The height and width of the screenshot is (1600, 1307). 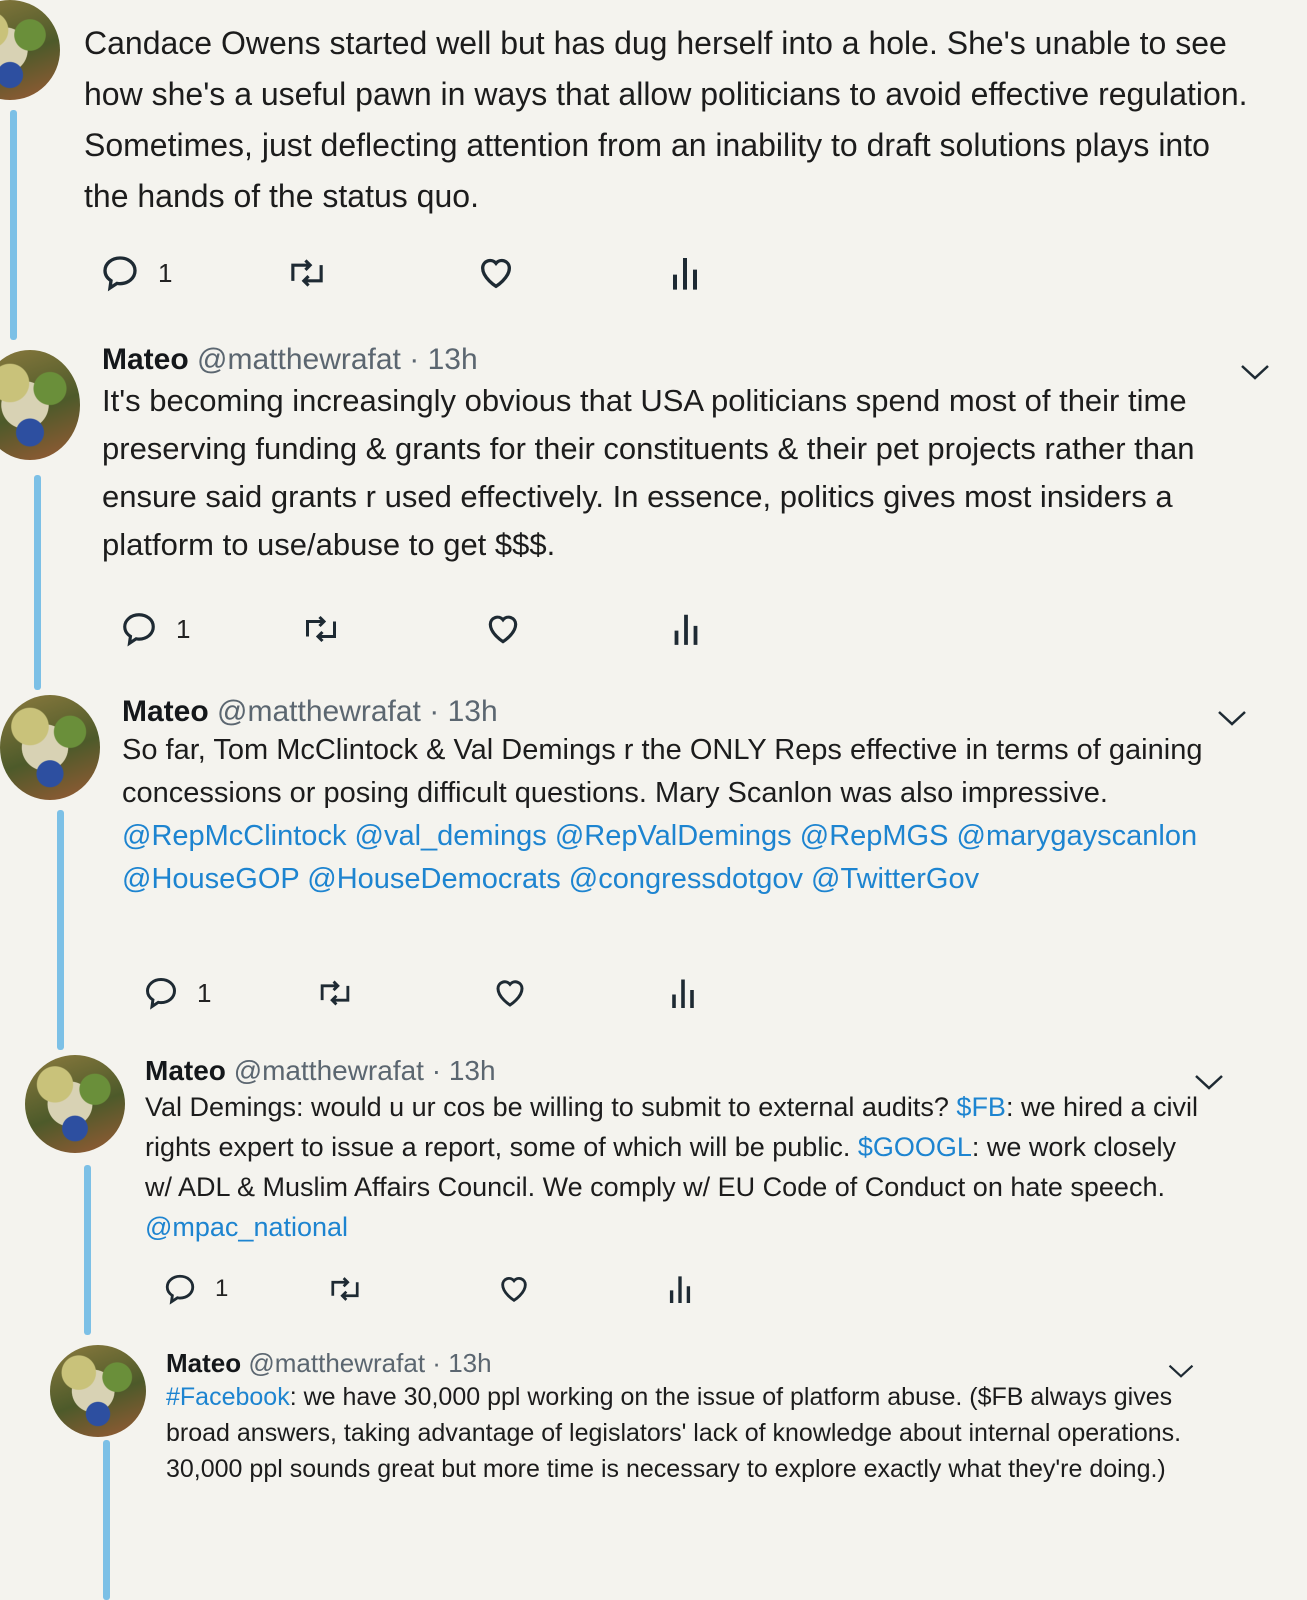 What do you see at coordinates (874, 836) in the screenshot?
I see `mention-link: @RepMGS` at bounding box center [874, 836].